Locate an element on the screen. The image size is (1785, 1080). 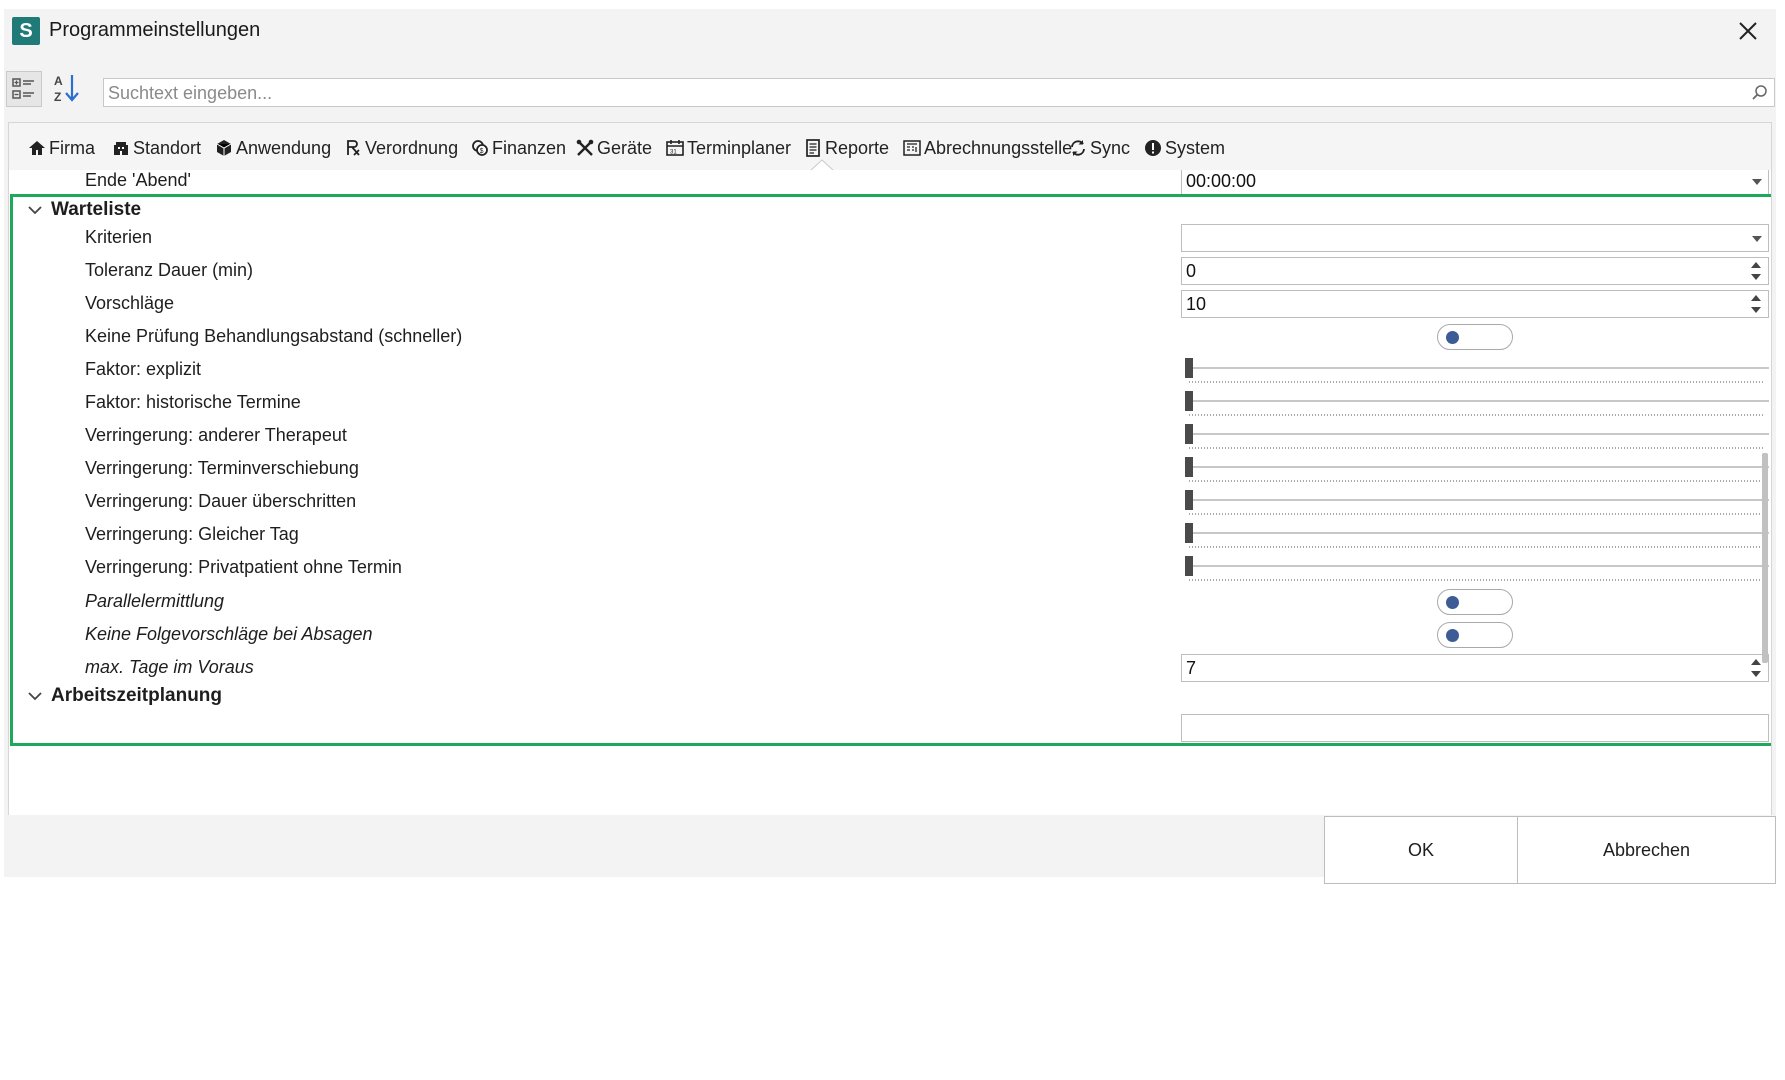
setting-label: Verringerung: Dauer überschritten is located at coordinates (221, 501).